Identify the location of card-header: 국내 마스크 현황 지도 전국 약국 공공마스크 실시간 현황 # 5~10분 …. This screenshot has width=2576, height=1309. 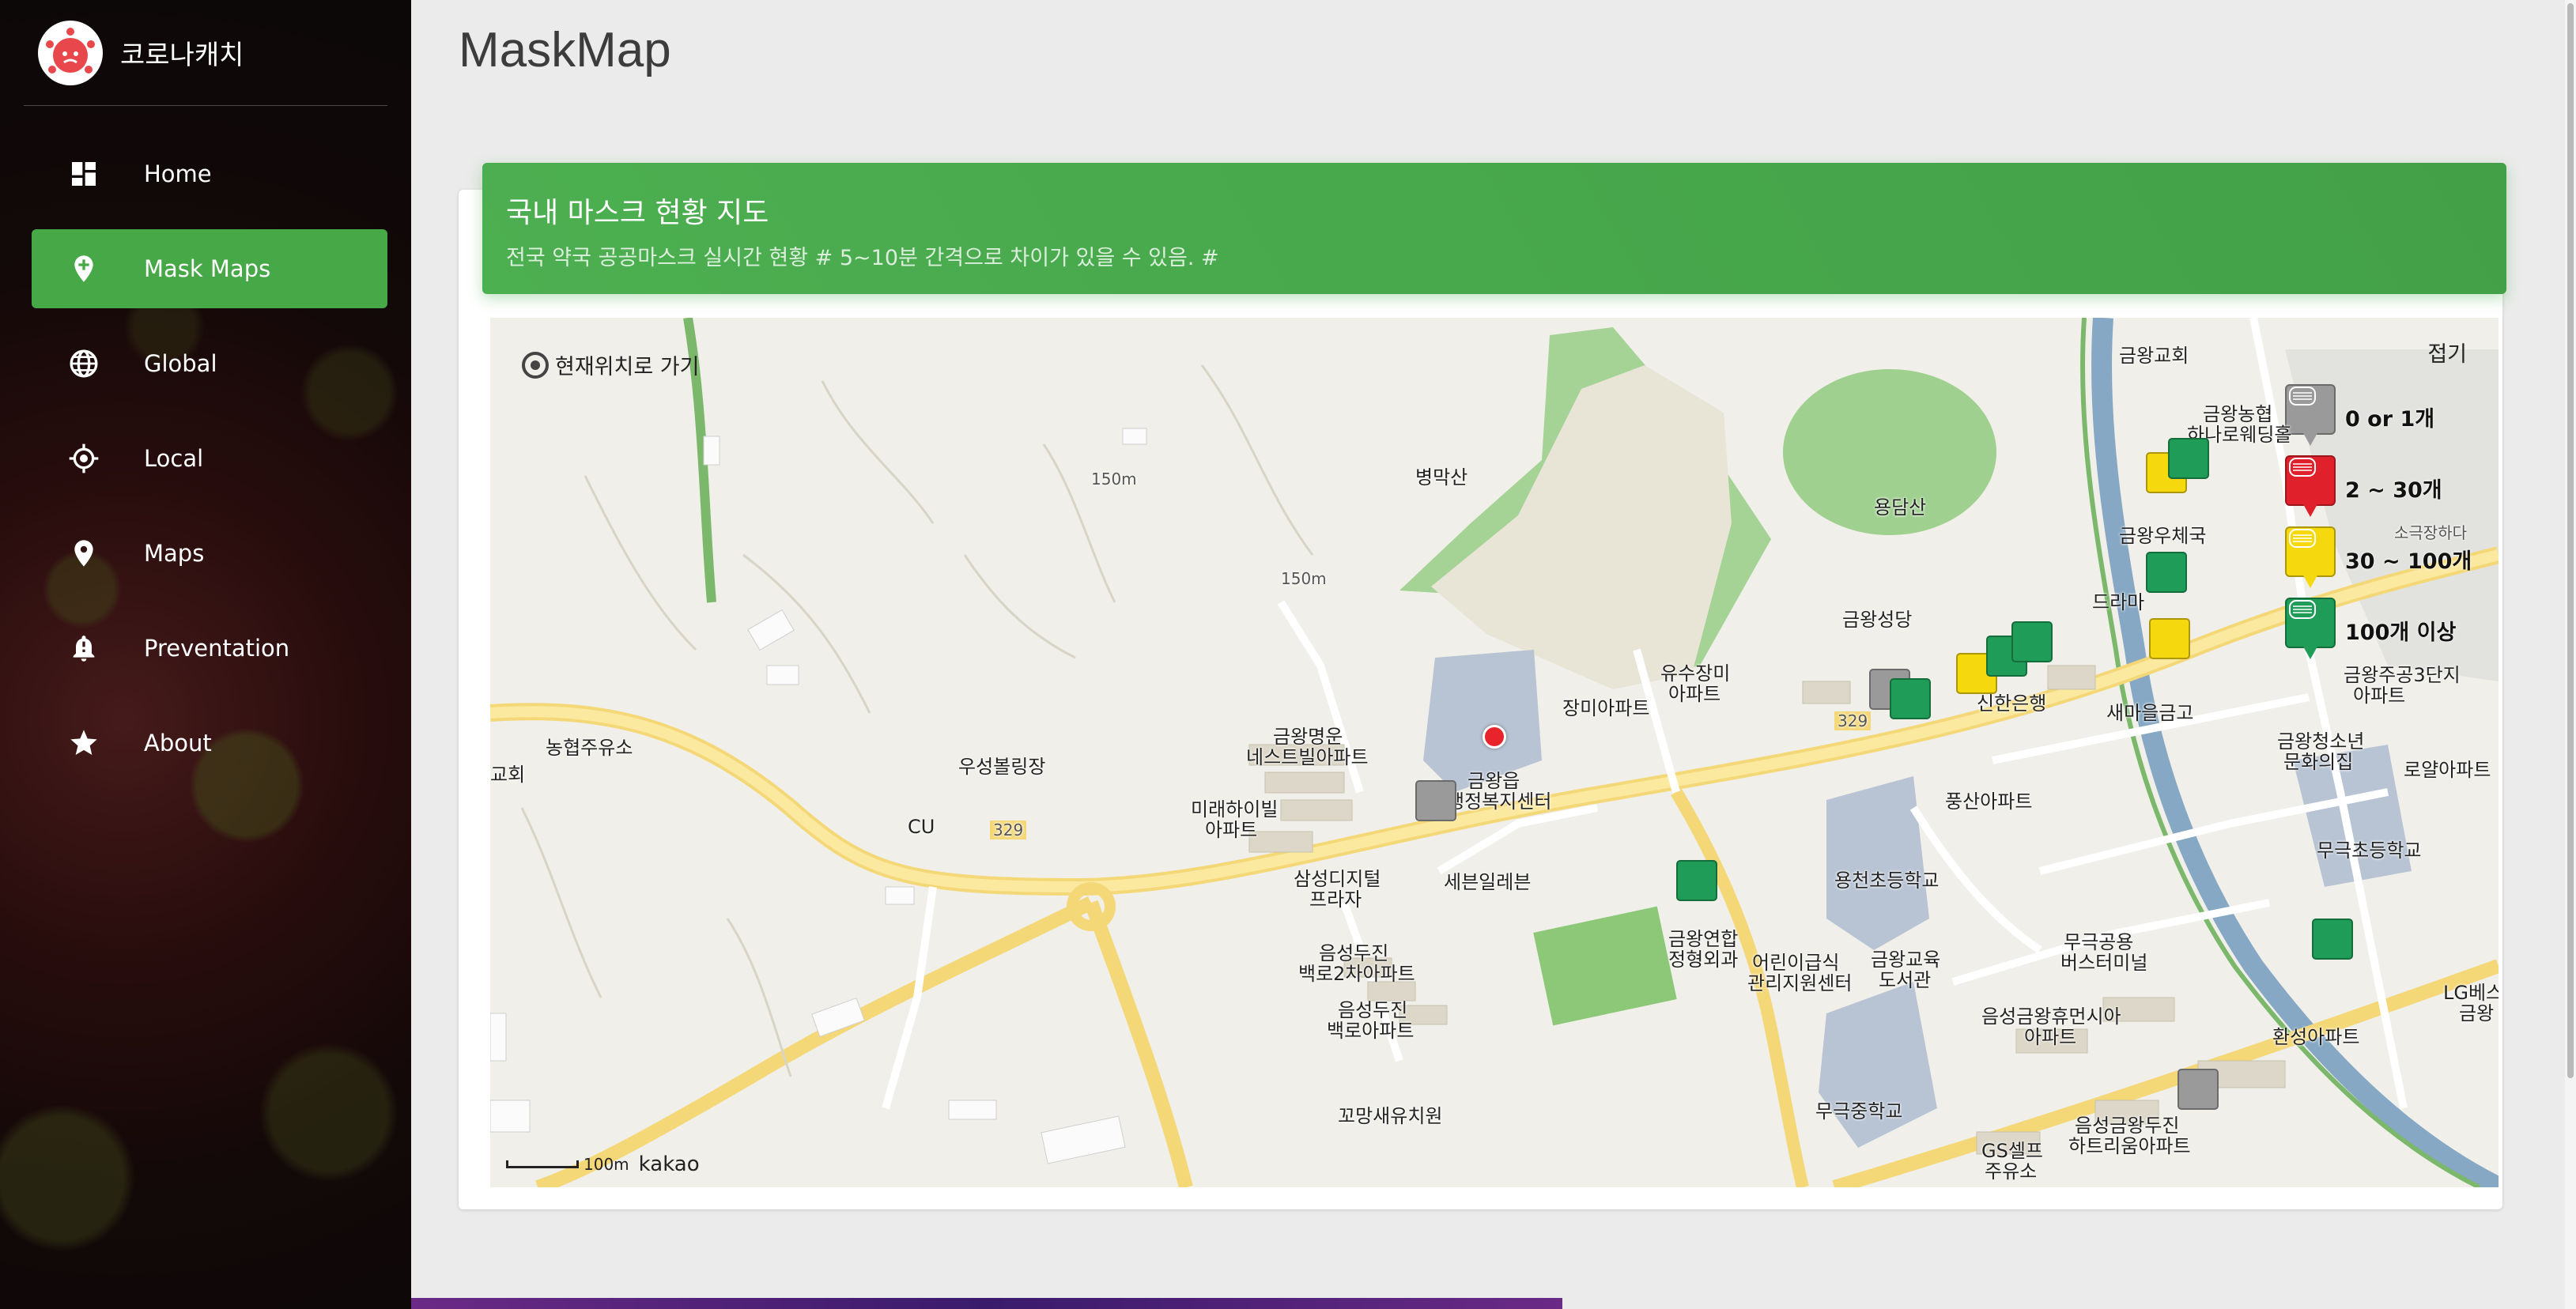
(1494, 228).